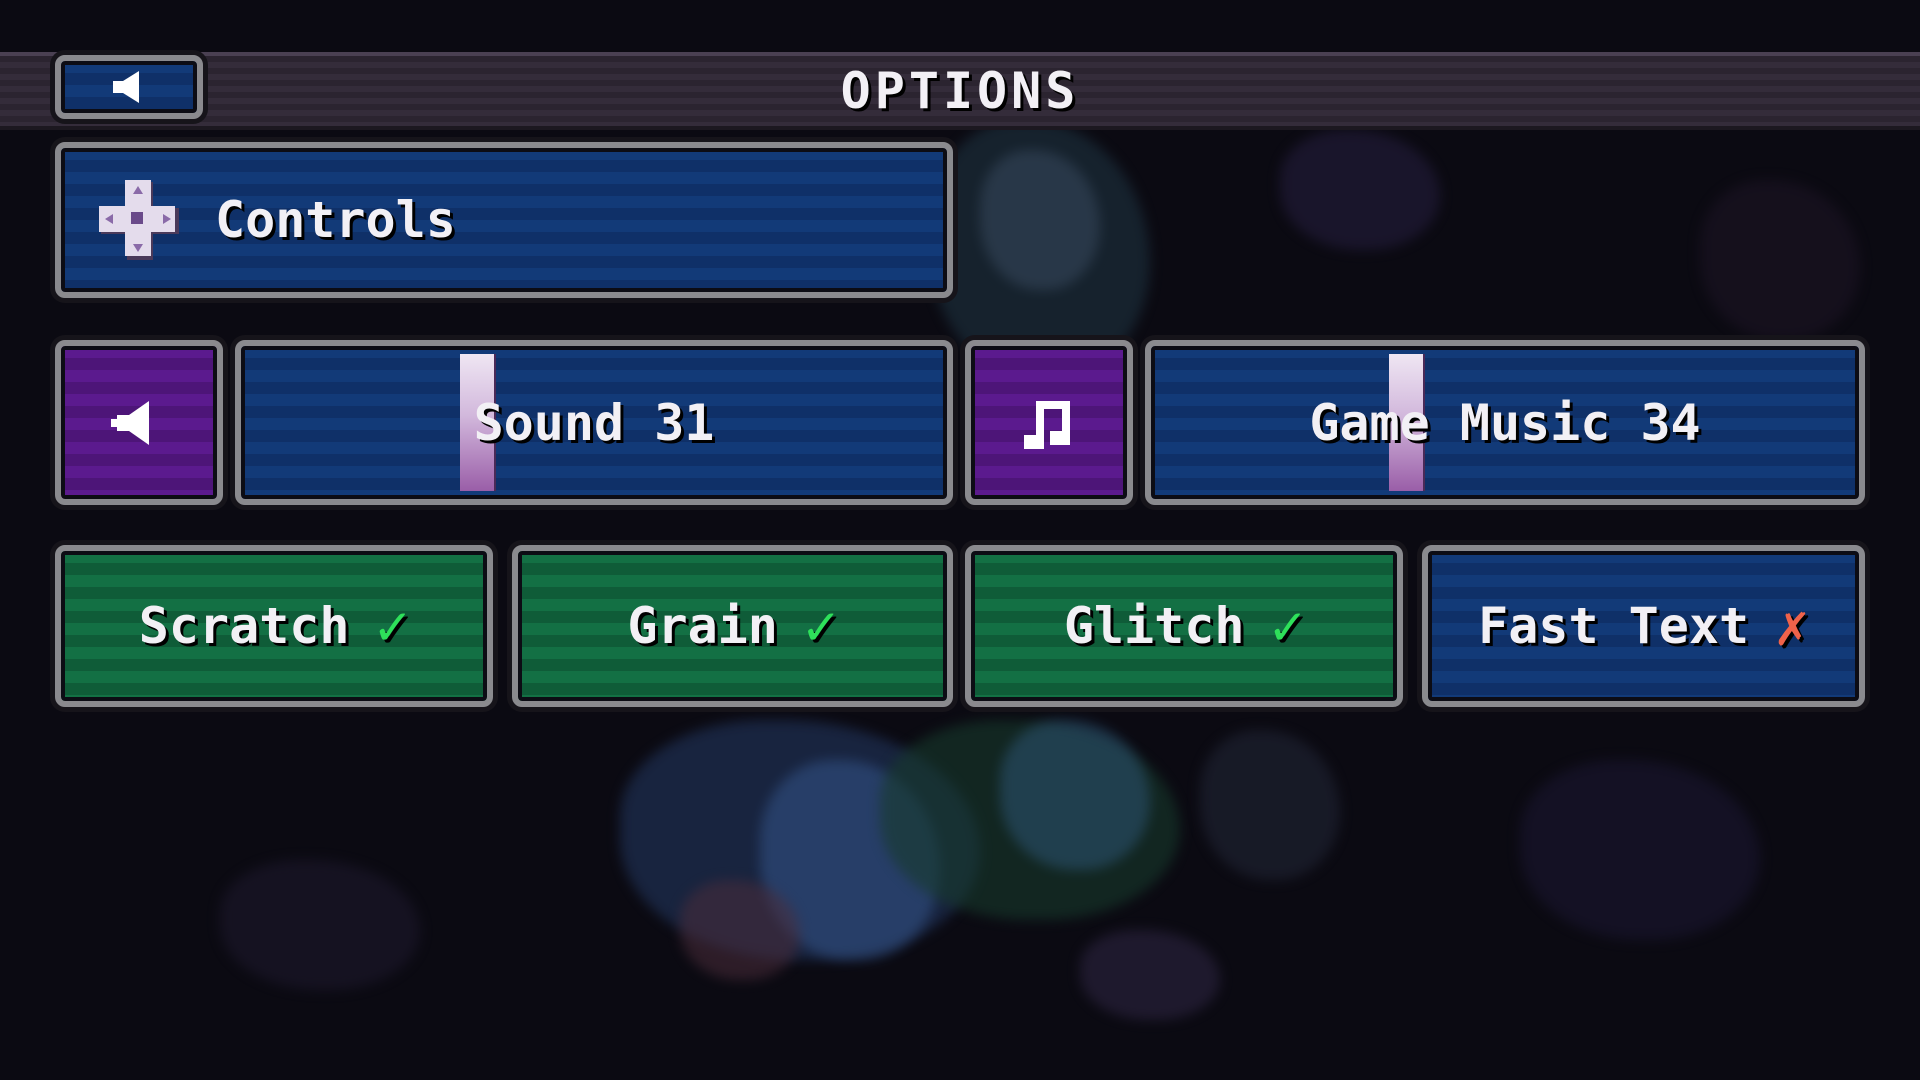 This screenshot has height=1080, width=1920. I want to click on music-mute-button, so click(1049, 422).